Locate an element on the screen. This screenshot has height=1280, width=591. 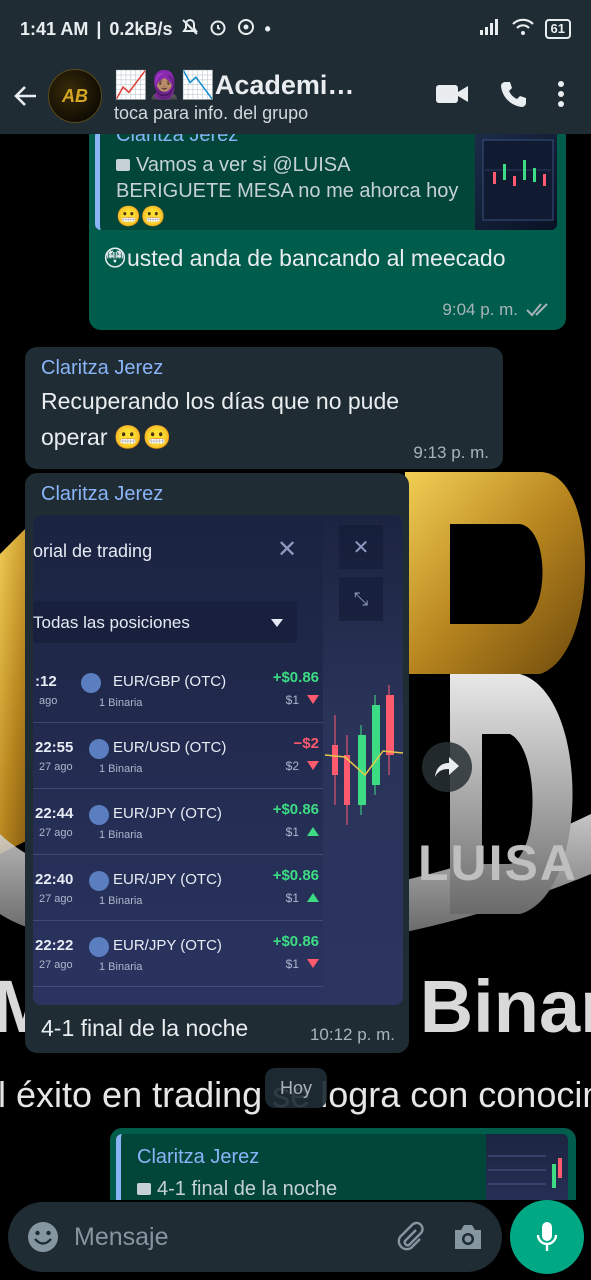
wallpaper-brand-word: LUISA is located at coordinates (498, 863).